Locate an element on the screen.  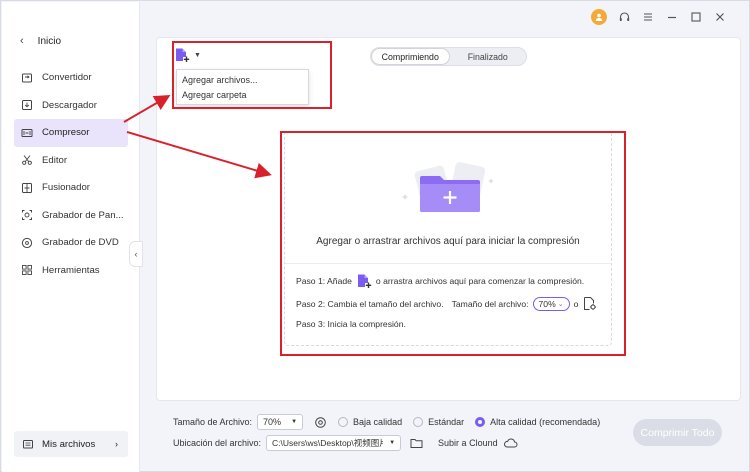
quality-low-label: Baja calidad is located at coordinates (378, 422).